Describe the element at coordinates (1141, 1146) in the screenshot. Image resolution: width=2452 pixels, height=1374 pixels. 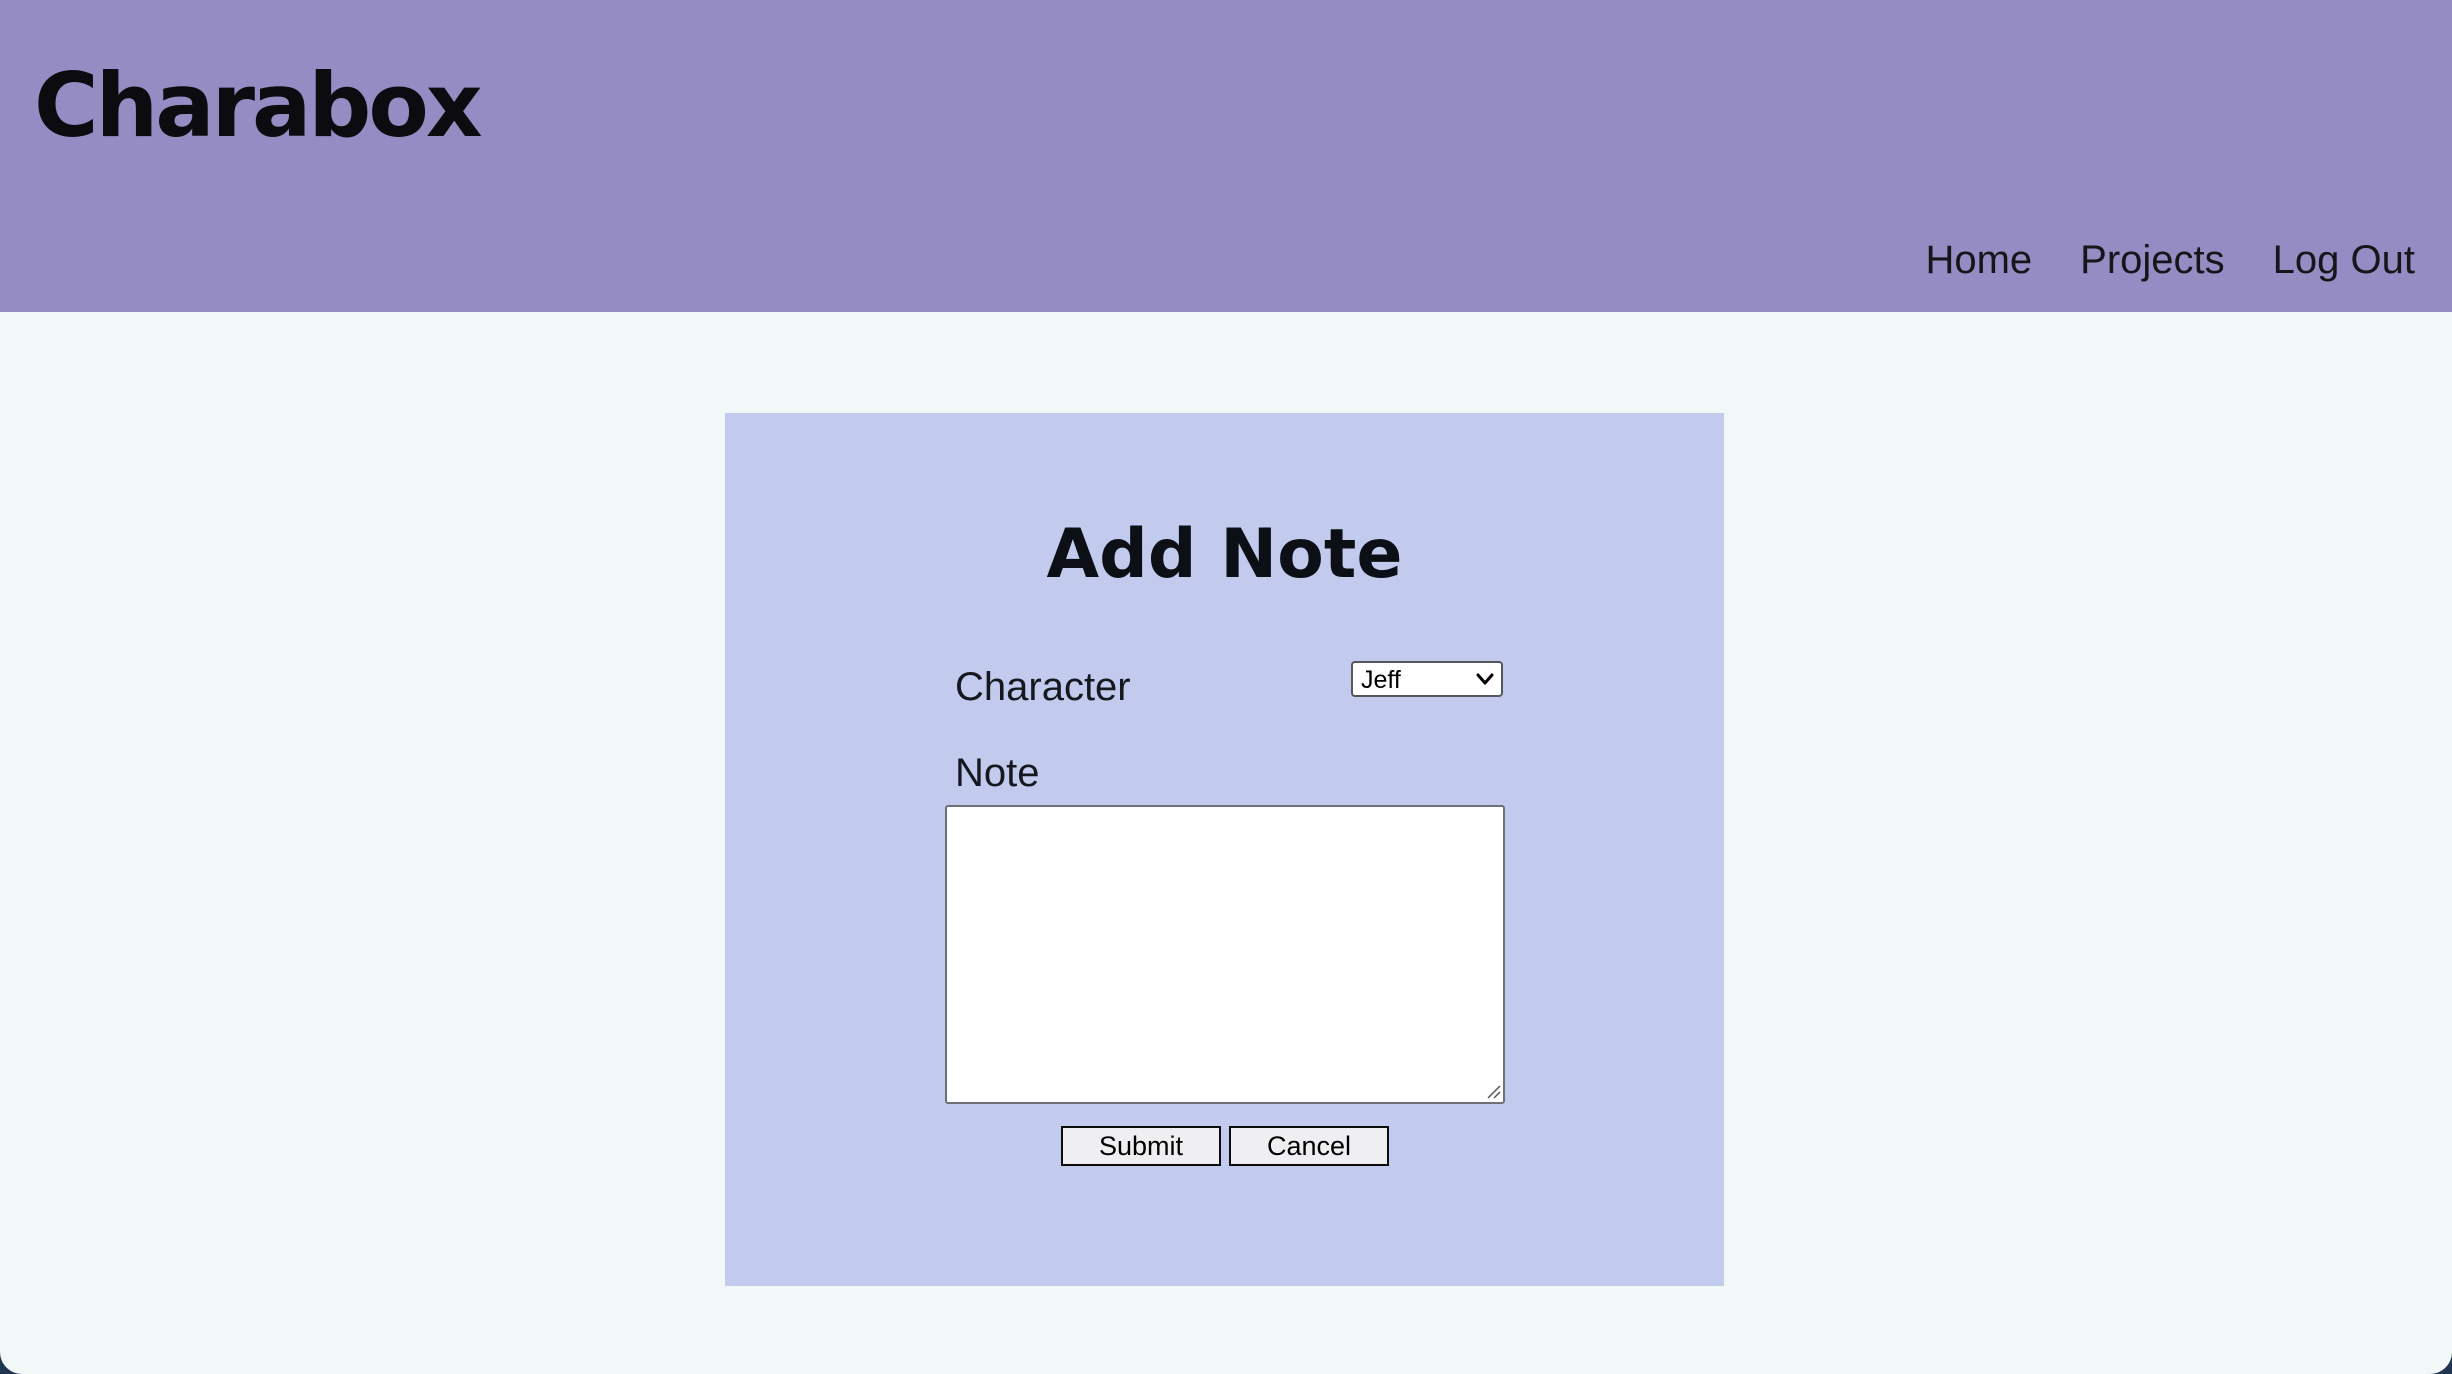
I see `submit-button: Submit` at that location.